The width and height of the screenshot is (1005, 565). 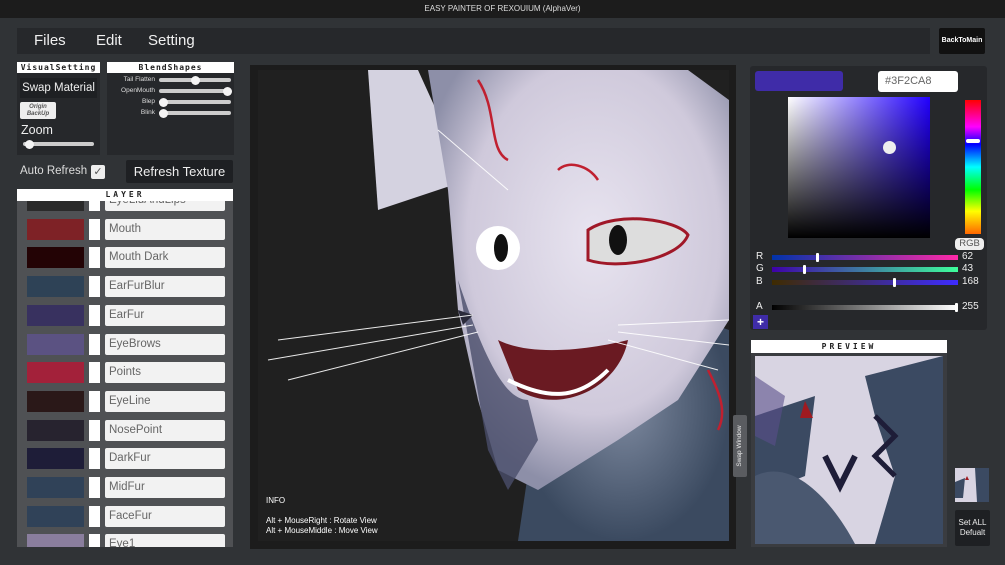 I want to click on layer-name-field: EyeLine, so click(x=165, y=401).